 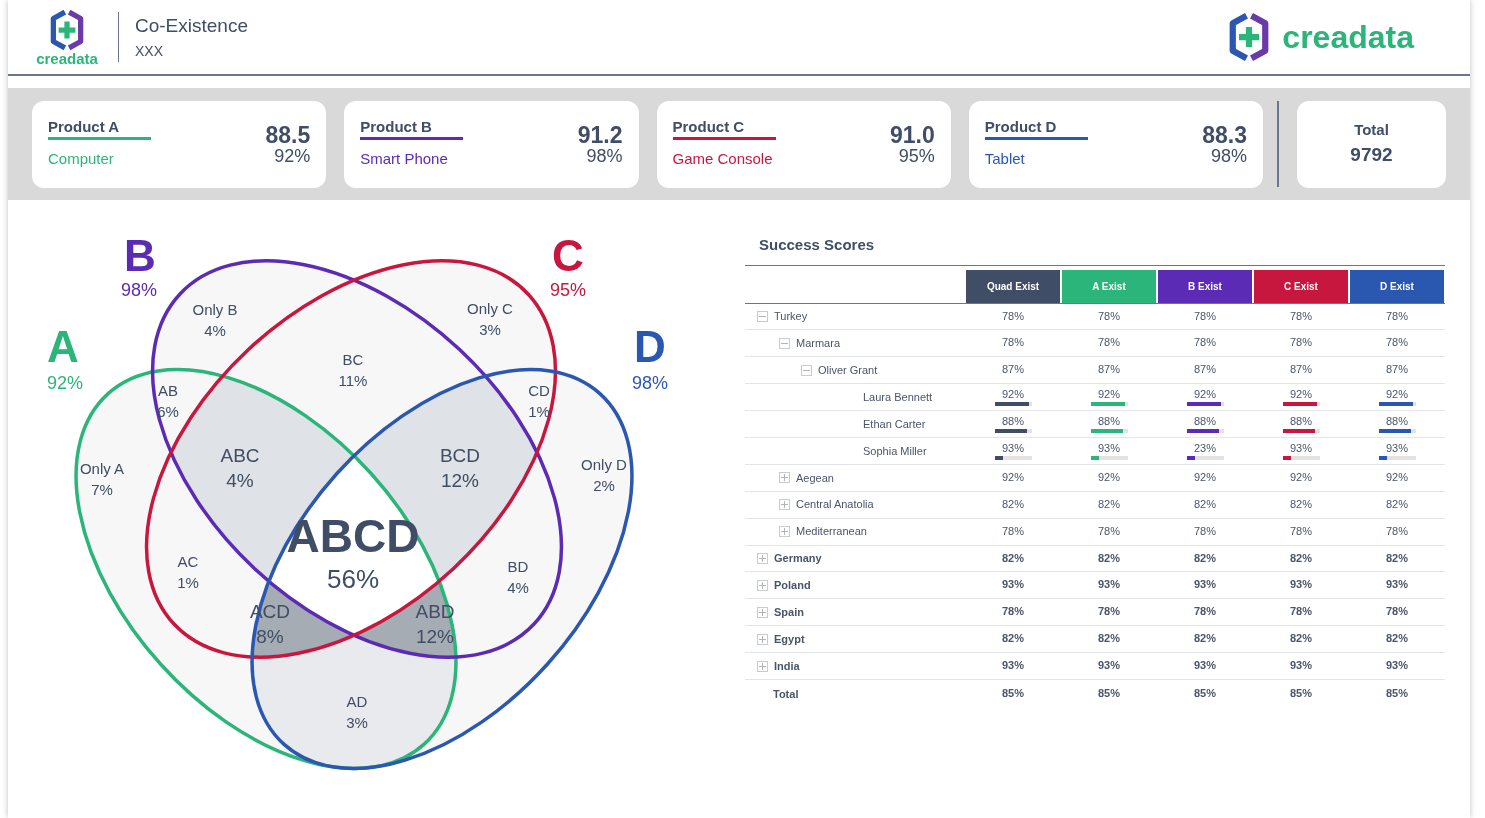 I want to click on row-label: Sophia Miller, so click(x=895, y=451).